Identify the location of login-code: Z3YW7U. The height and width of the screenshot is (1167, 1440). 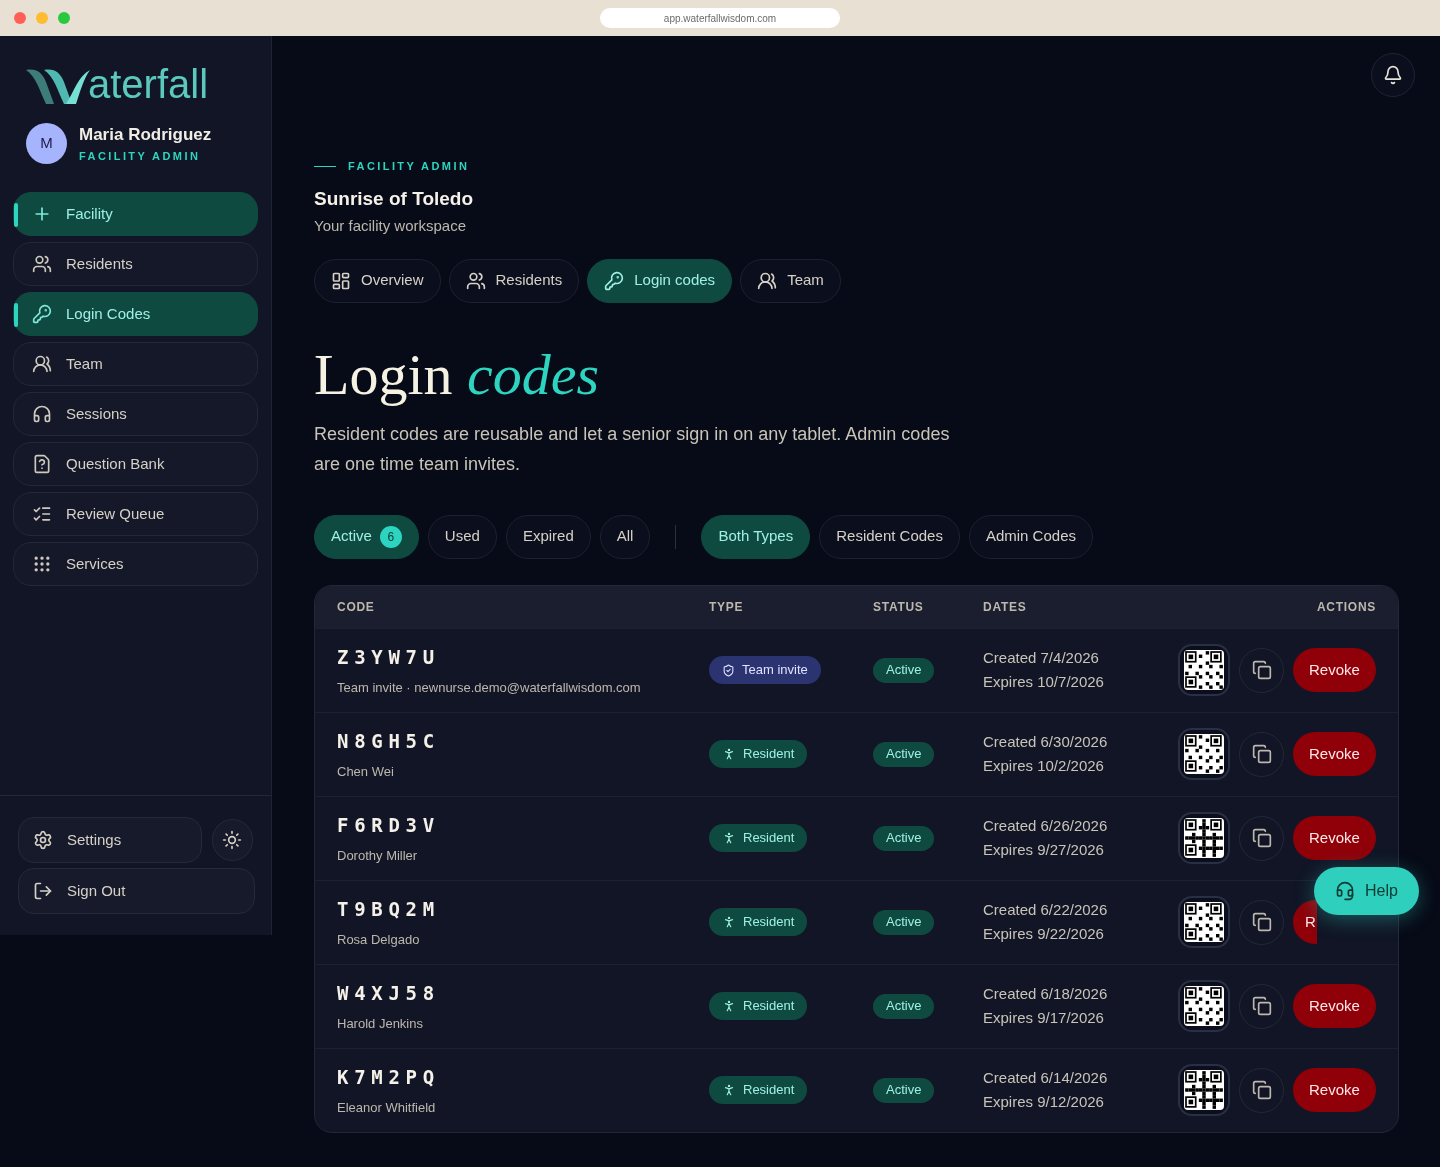
(389, 657).